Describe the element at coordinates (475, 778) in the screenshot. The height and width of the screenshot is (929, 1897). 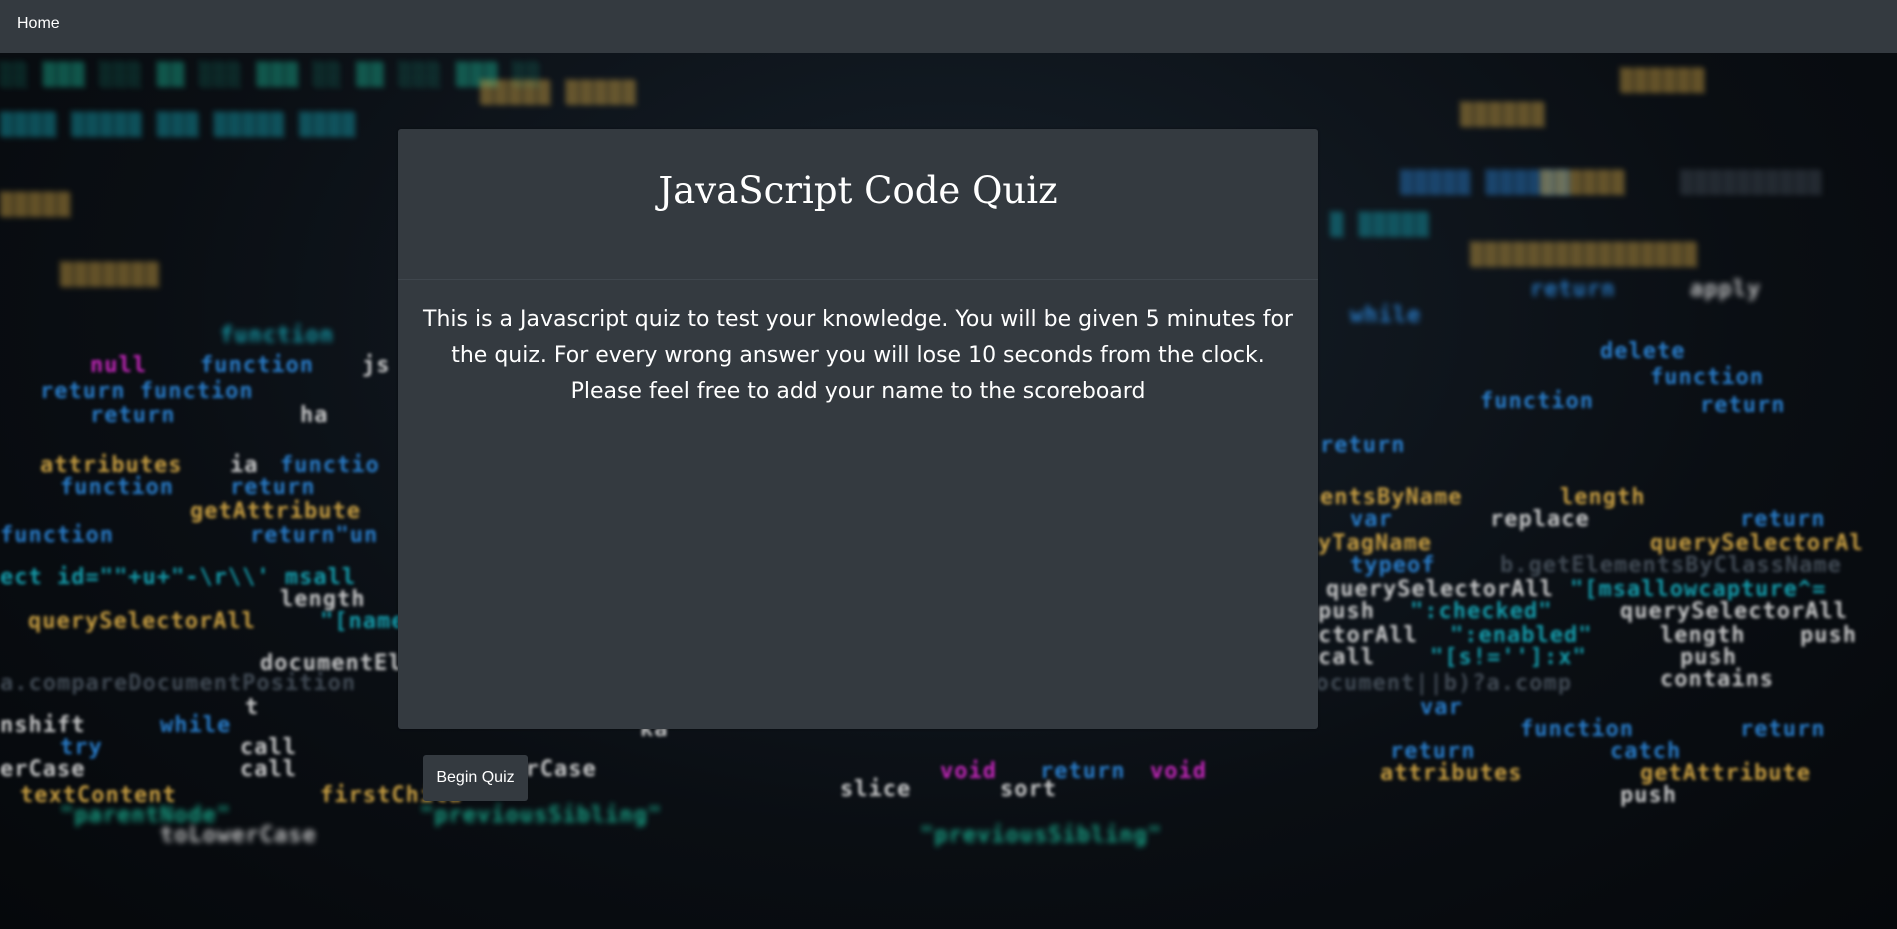
I see `begin-quiz-button: Begin Quiz` at that location.